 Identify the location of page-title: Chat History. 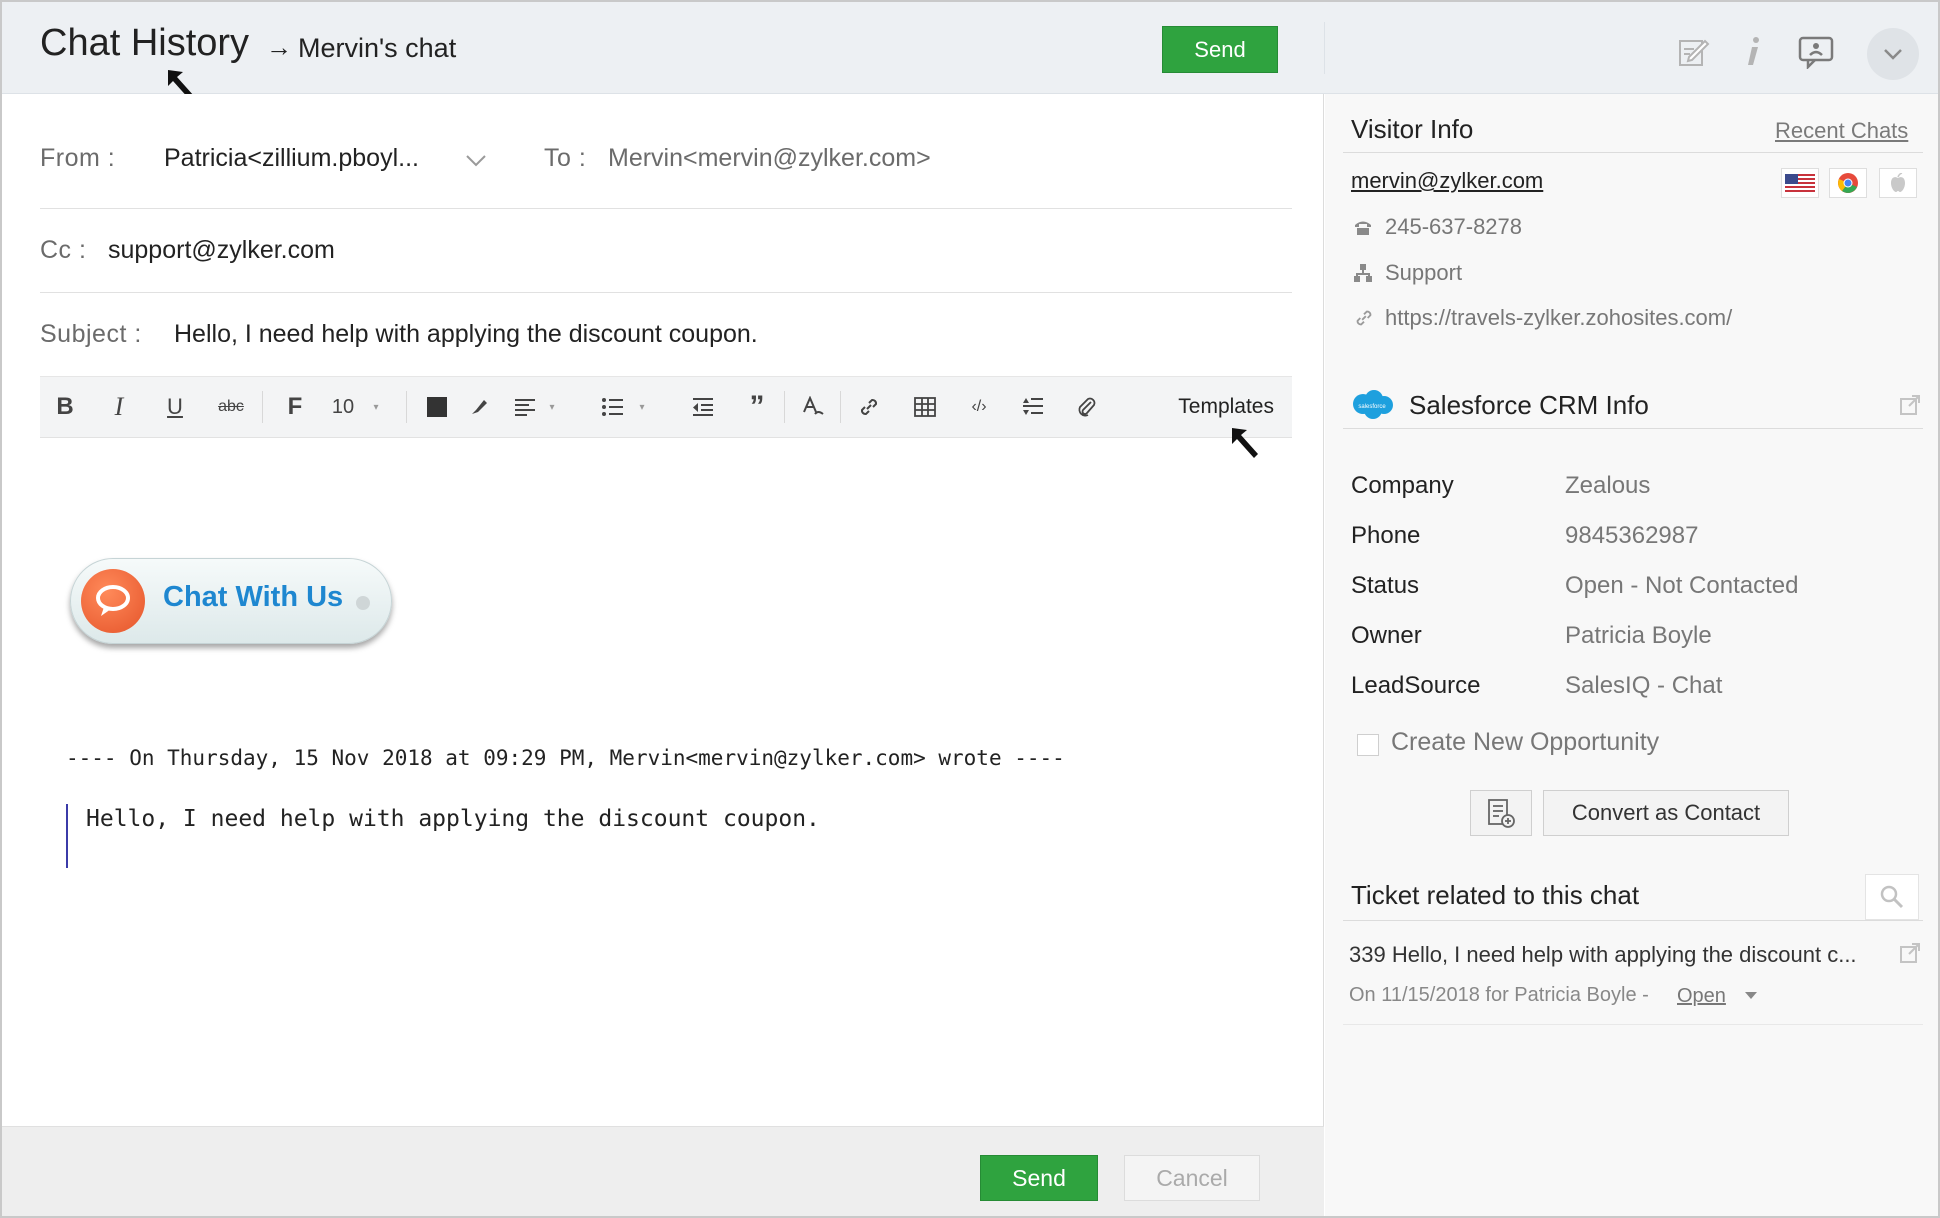
(145, 43).